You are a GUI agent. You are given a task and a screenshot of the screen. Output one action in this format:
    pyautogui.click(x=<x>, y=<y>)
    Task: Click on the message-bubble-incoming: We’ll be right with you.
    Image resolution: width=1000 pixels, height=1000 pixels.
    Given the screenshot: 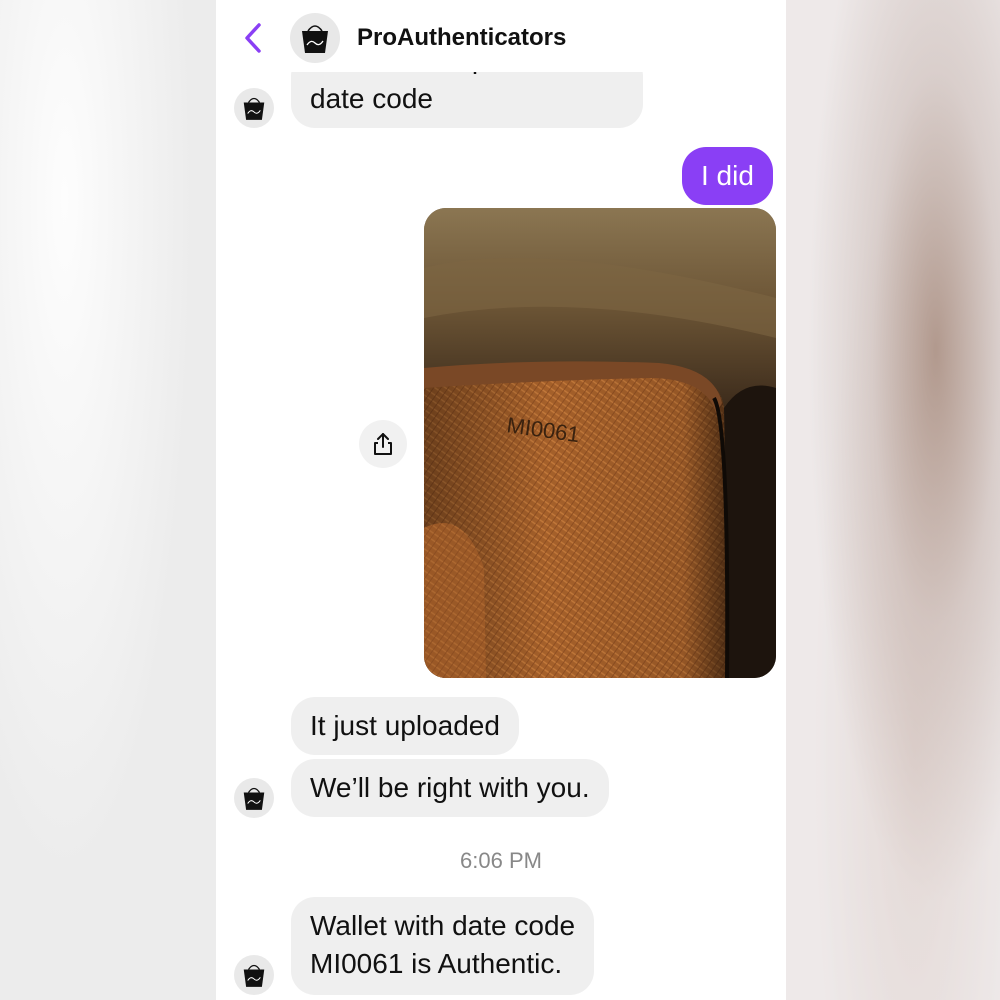 What is the action you would take?
    pyautogui.click(x=450, y=788)
    